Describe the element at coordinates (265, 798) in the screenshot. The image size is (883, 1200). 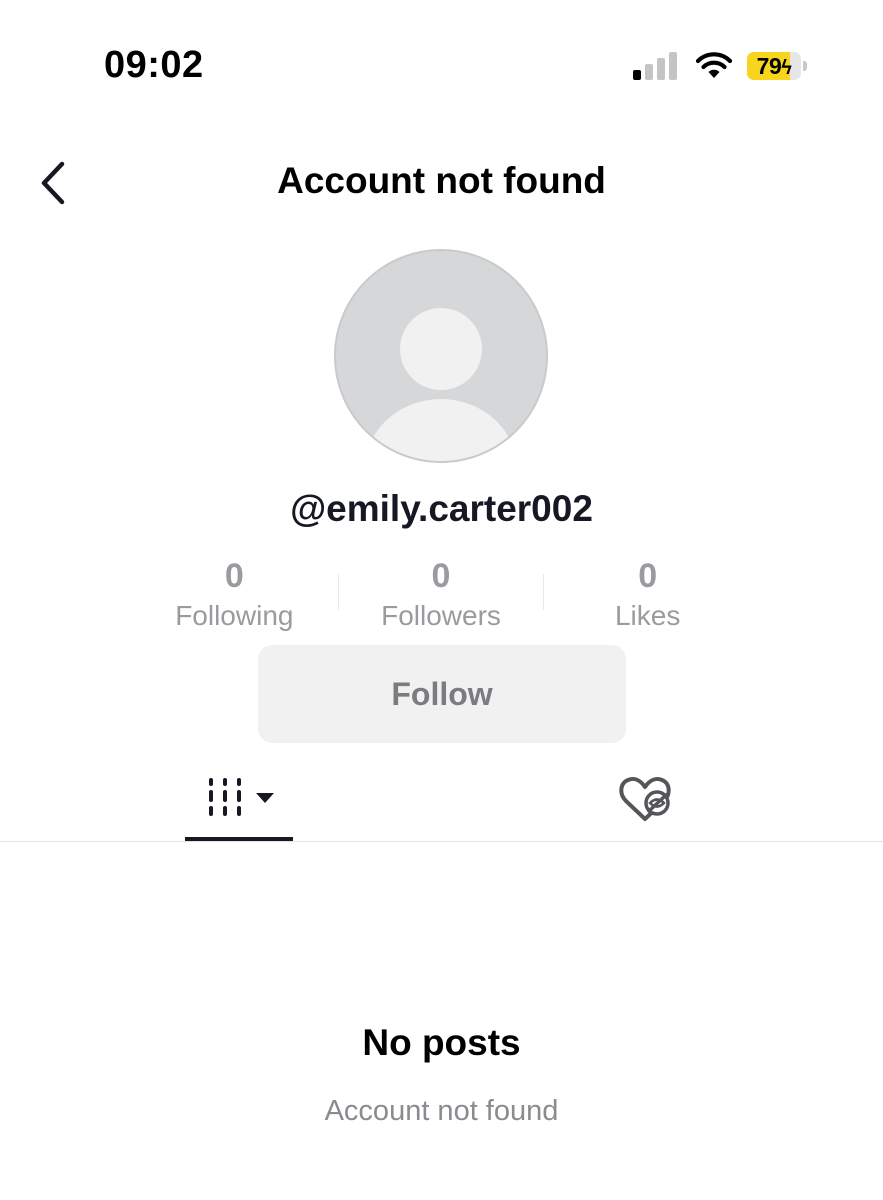
I see `caret-down-icon` at that location.